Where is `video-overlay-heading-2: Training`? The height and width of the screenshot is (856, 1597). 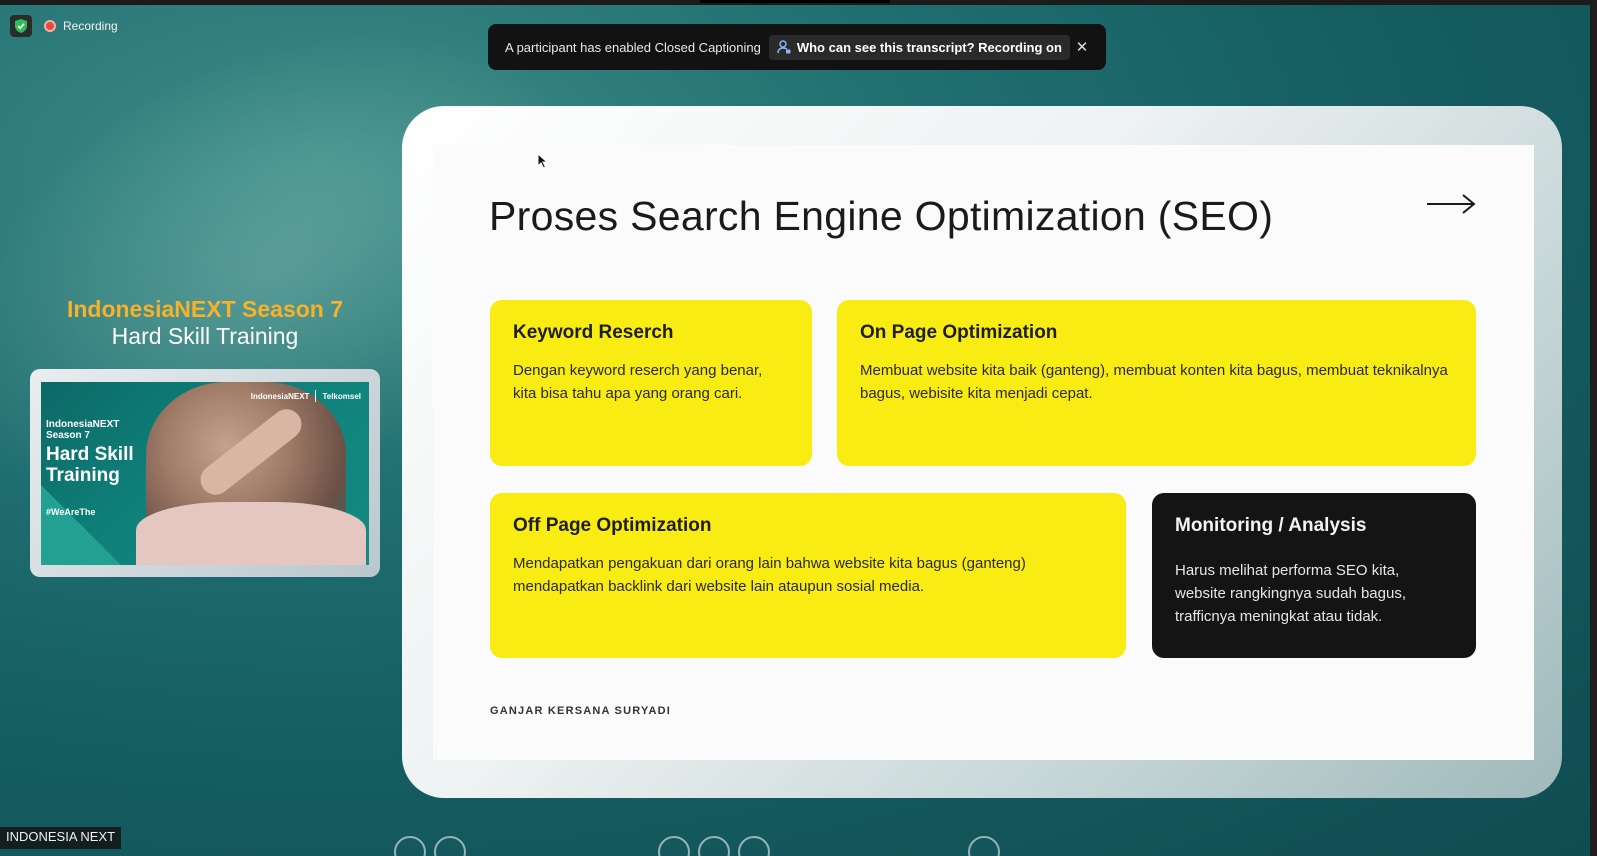 video-overlay-heading-2: Training is located at coordinates (83, 475).